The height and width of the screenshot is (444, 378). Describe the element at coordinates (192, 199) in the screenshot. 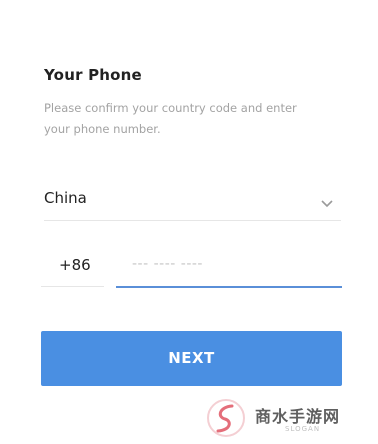

I see `country-select: China` at that location.